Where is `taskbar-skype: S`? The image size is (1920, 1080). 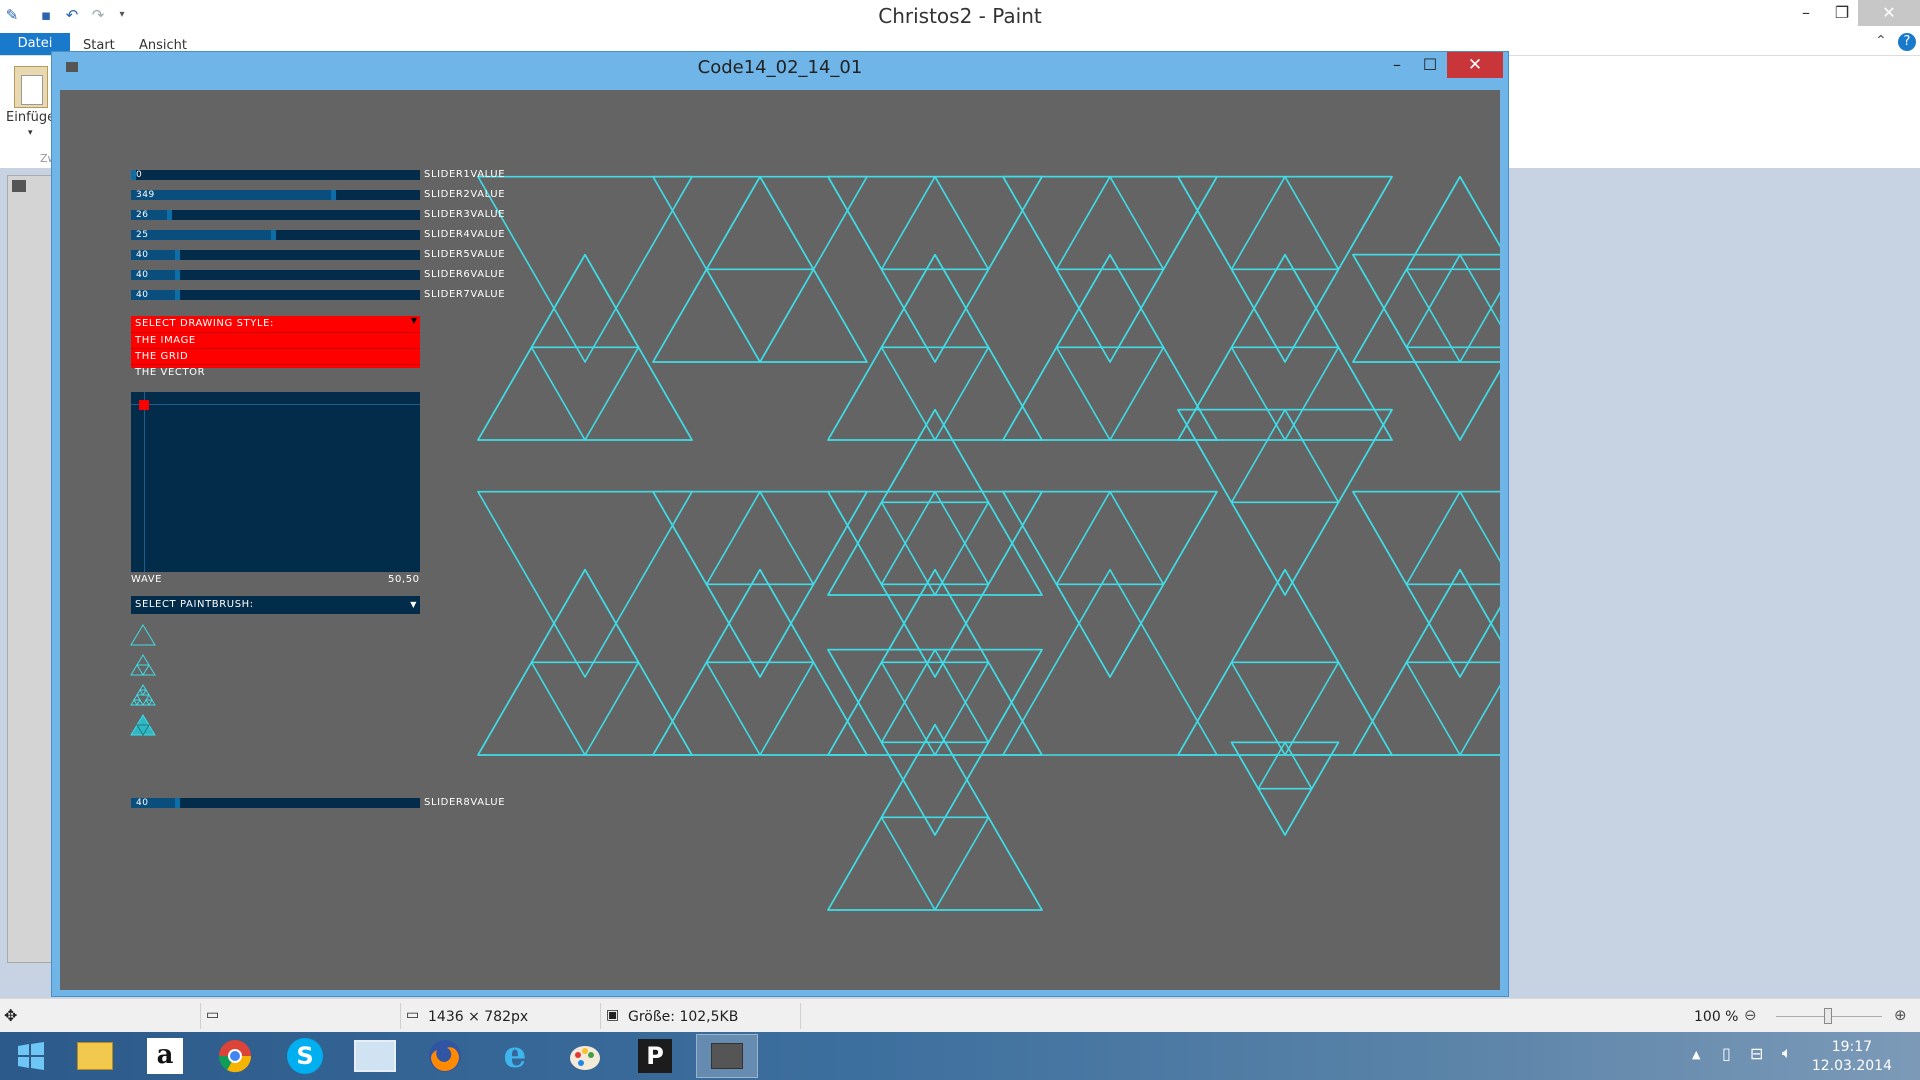
taskbar-skype: S is located at coordinates (305, 1056).